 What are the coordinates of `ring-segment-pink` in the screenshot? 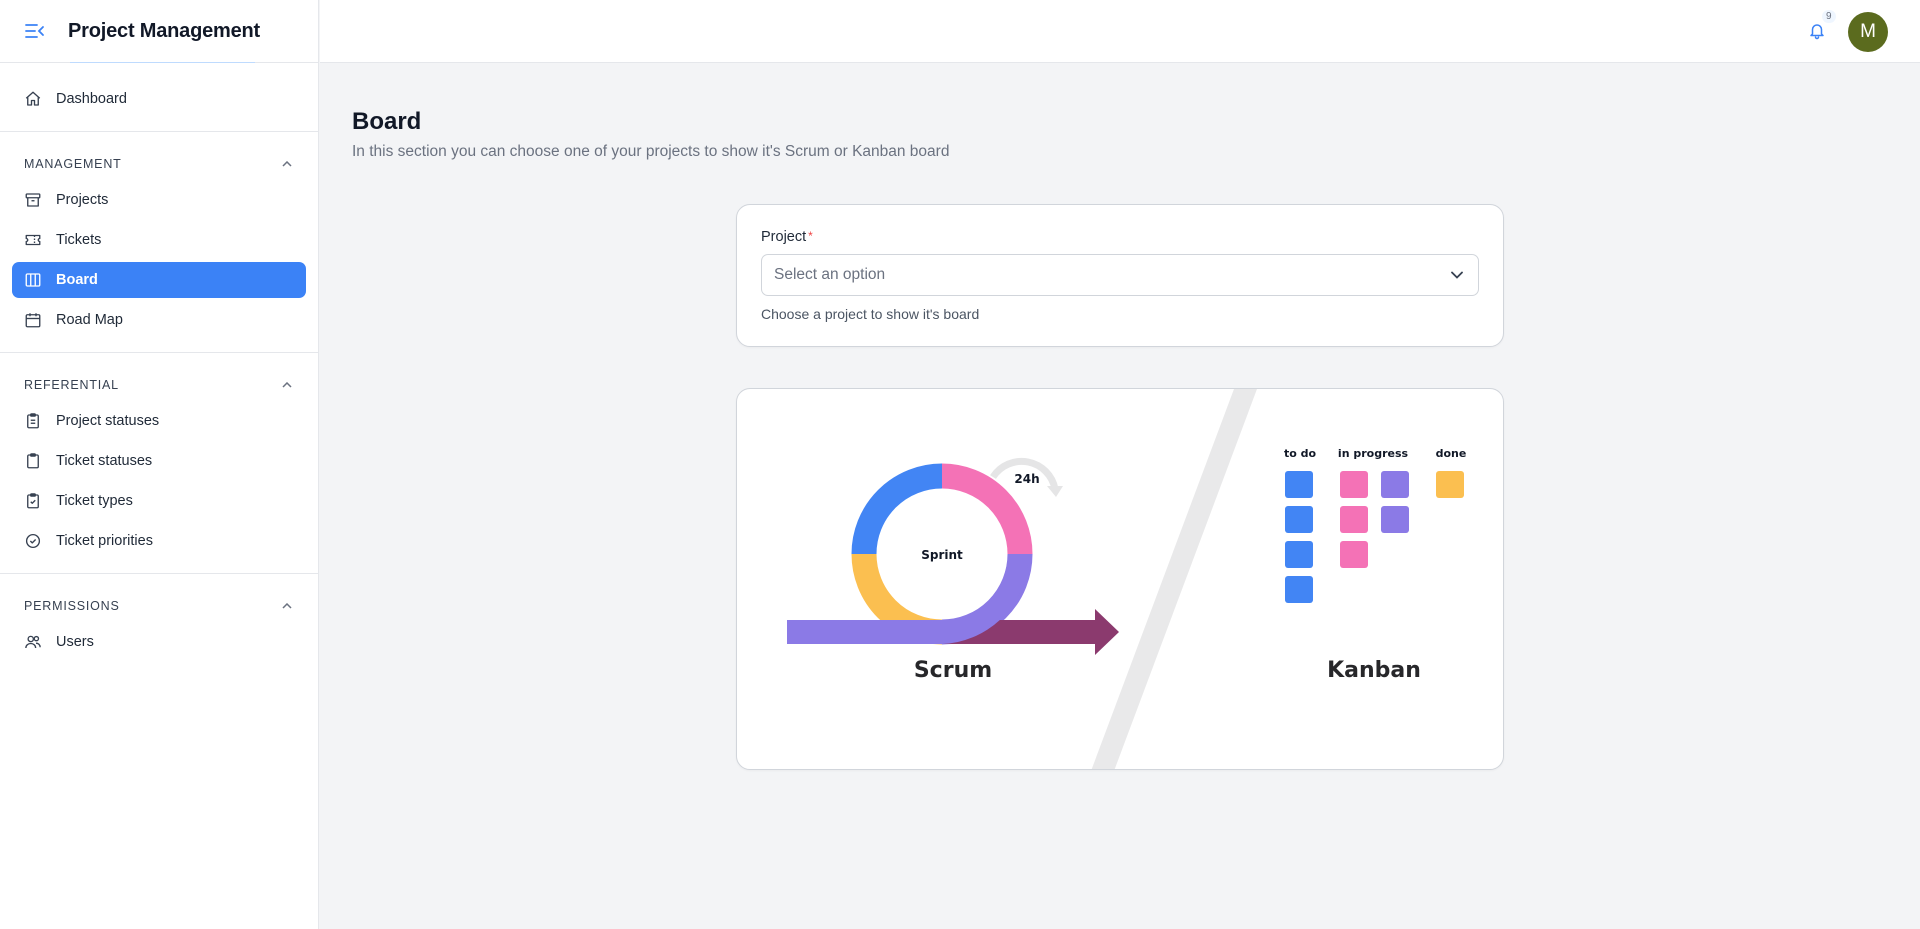 It's located at (987, 509).